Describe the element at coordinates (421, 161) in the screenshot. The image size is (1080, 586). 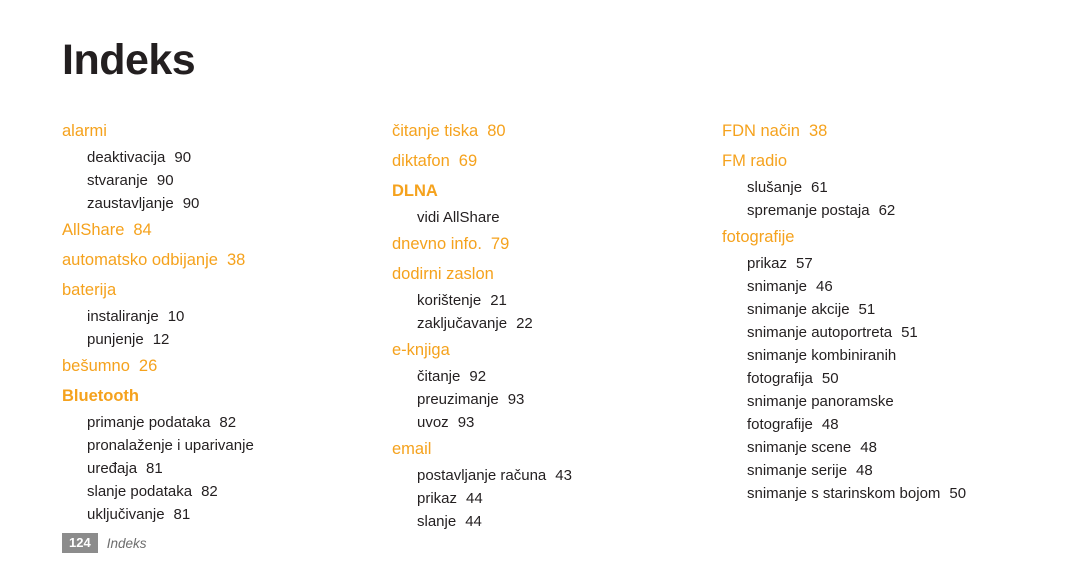
I see `index-term-label: diktafon` at that location.